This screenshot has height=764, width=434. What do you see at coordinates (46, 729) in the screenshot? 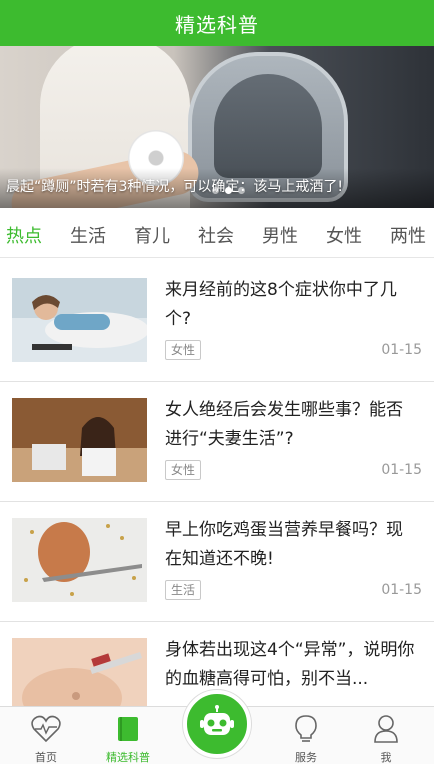
I see `heart-pulse-icon` at bounding box center [46, 729].